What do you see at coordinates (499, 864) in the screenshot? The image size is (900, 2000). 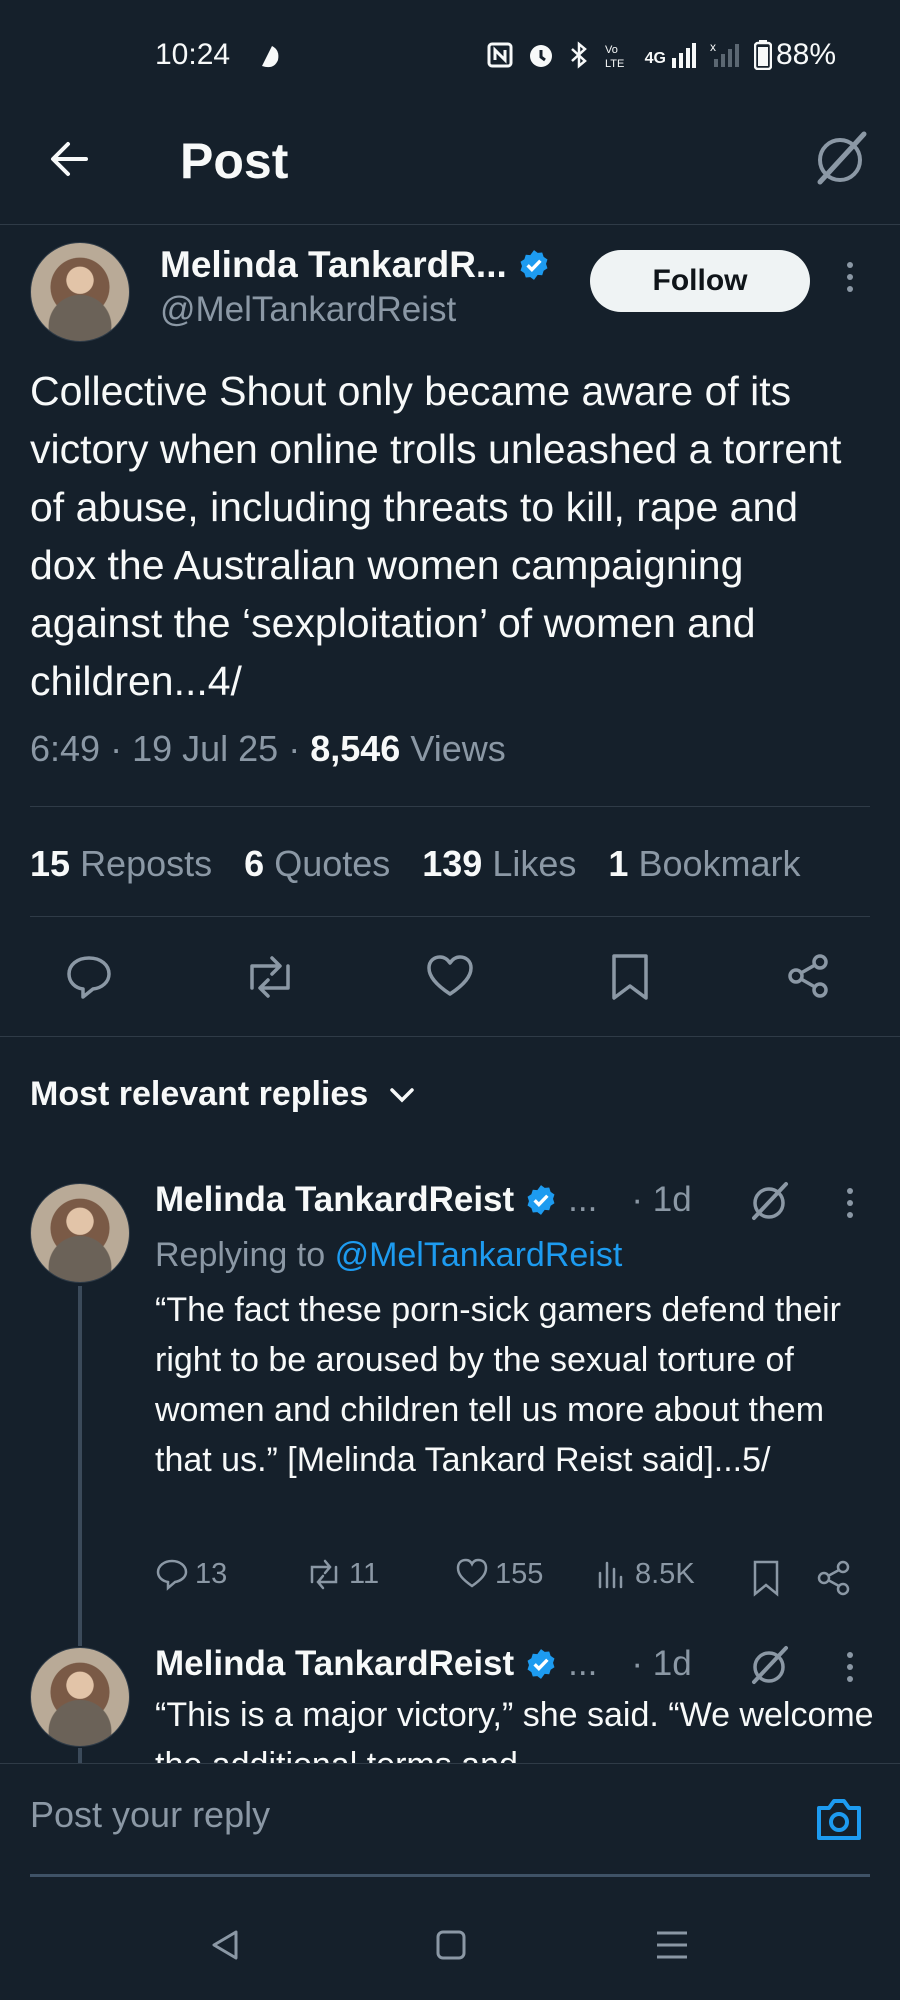 I see `likes-stat: 139 Likes` at bounding box center [499, 864].